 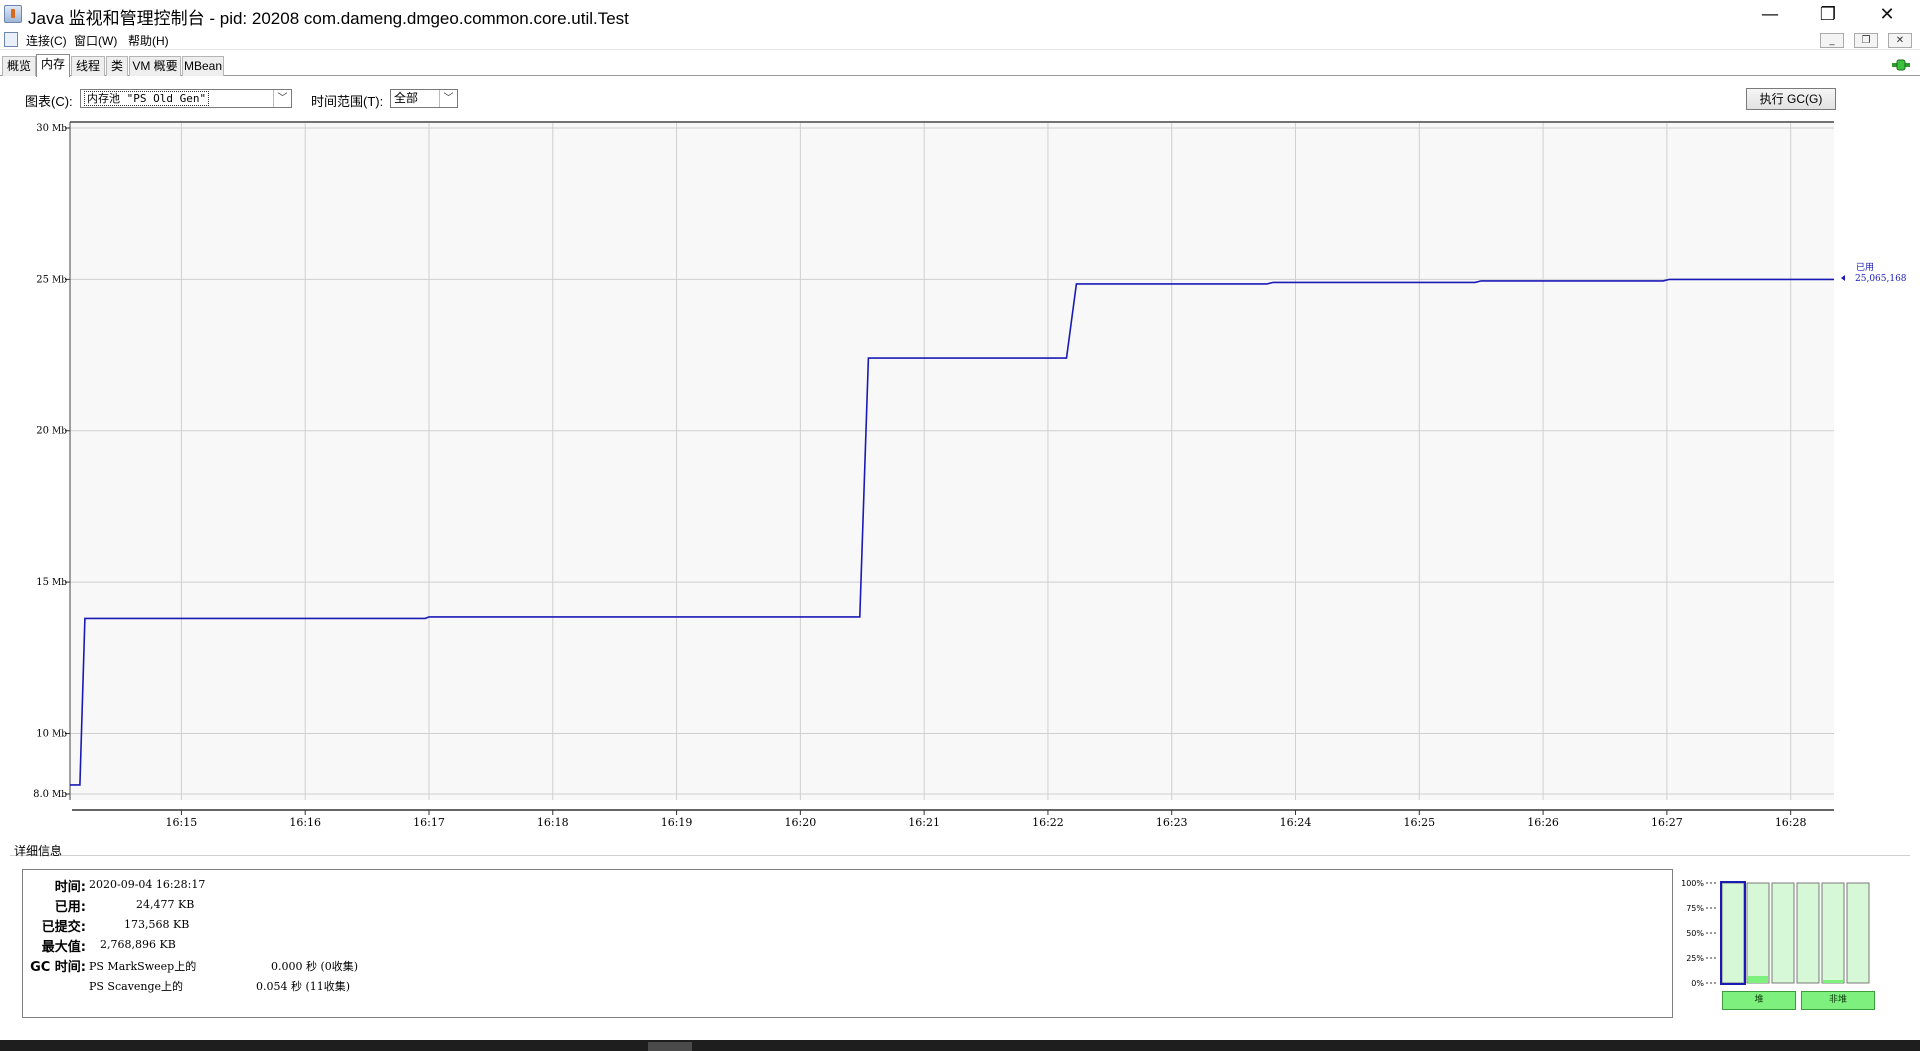 I want to click on mdi-minimize-button: _, so click(x=1832, y=40).